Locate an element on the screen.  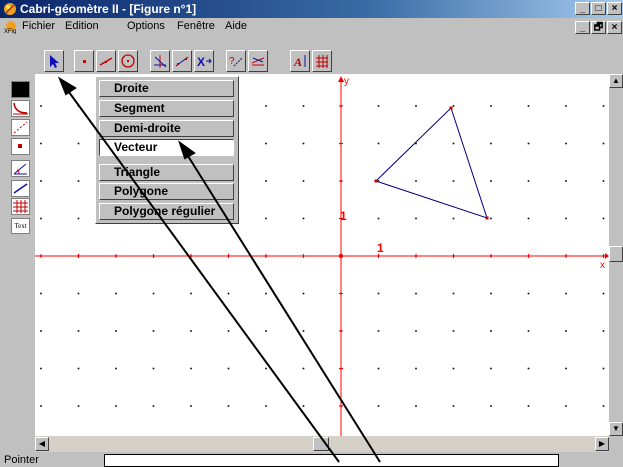
draw-grid-icon is located at coordinates (322, 61).